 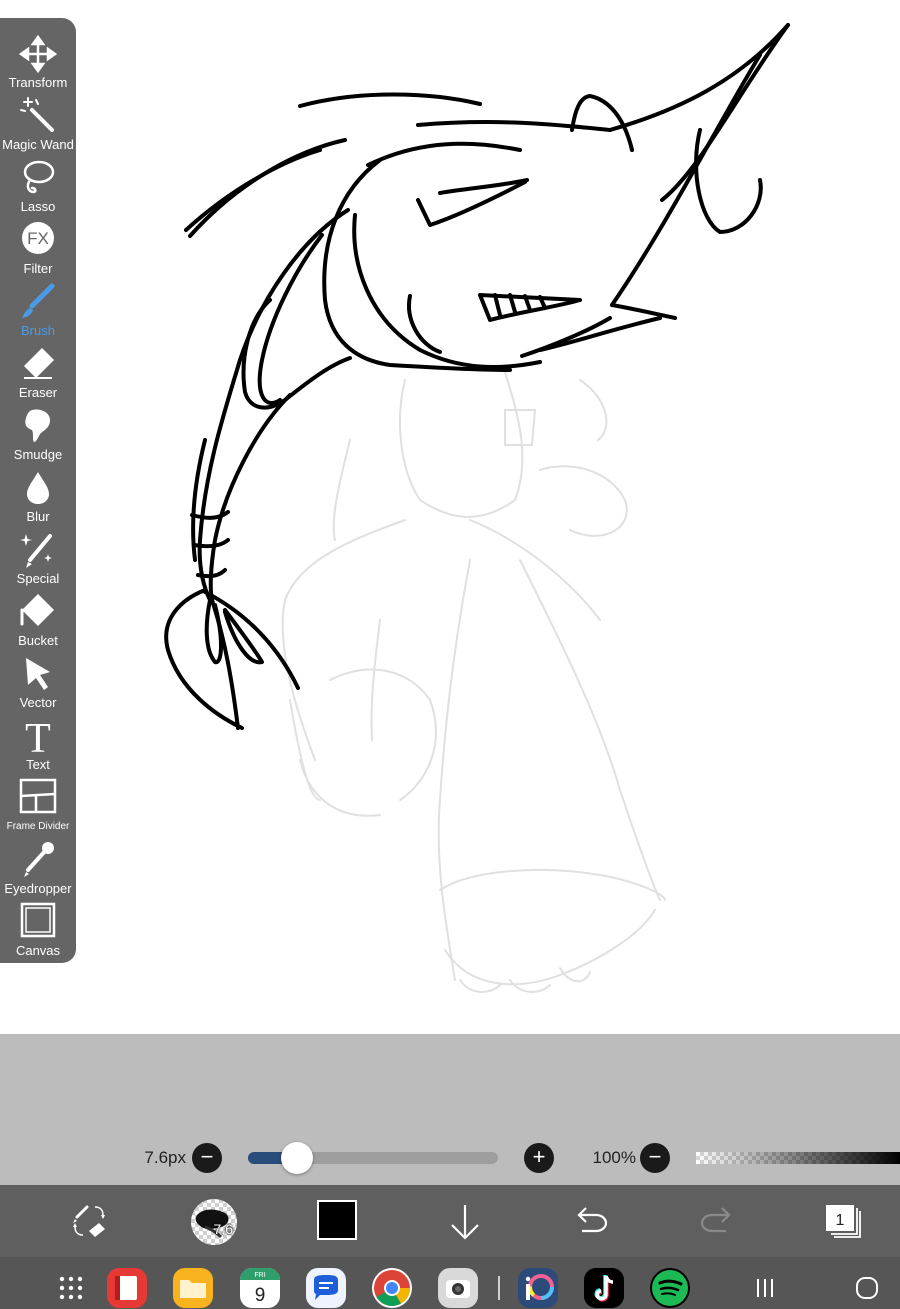 What do you see at coordinates (37, 114) in the screenshot?
I see `magic-wand-icon` at bounding box center [37, 114].